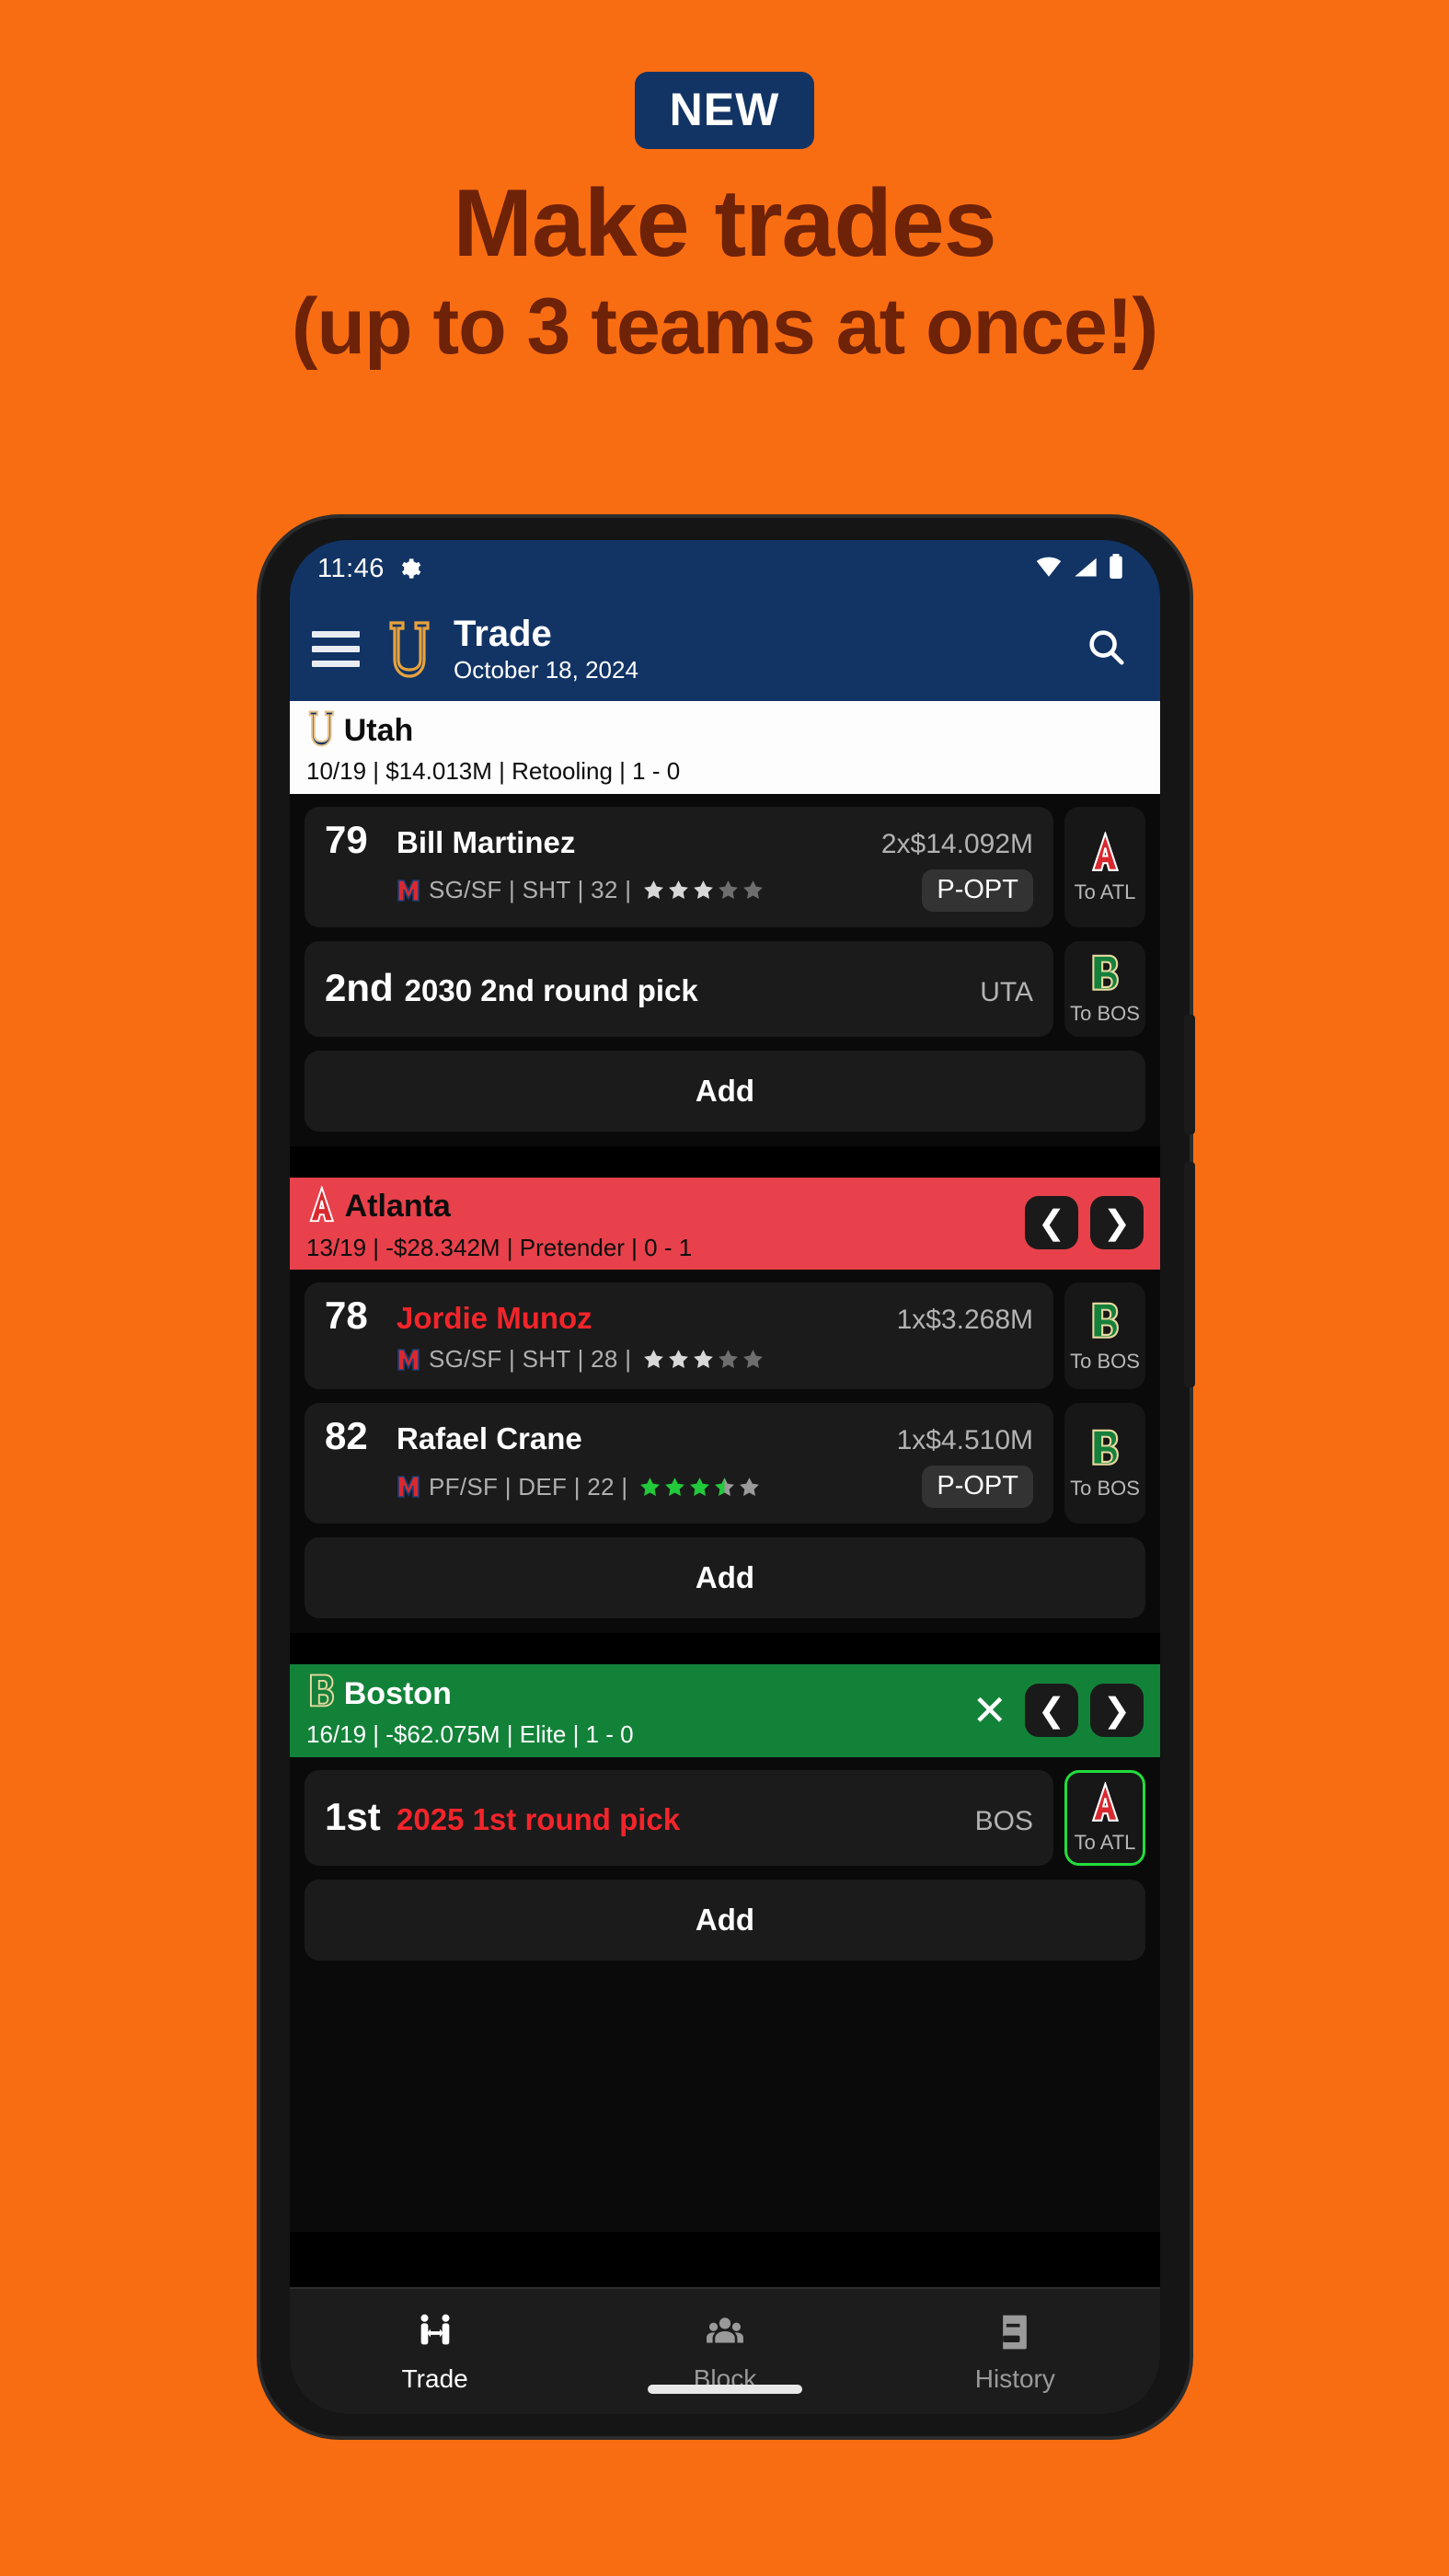 The height and width of the screenshot is (2576, 1449). What do you see at coordinates (665, 1206) in the screenshot?
I see `team-header-title-row: Atlanta` at bounding box center [665, 1206].